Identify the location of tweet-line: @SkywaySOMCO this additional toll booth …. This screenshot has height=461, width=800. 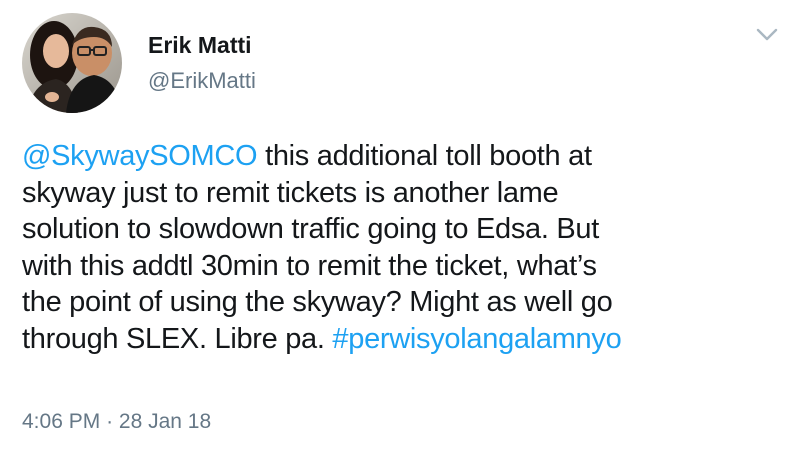
(407, 156).